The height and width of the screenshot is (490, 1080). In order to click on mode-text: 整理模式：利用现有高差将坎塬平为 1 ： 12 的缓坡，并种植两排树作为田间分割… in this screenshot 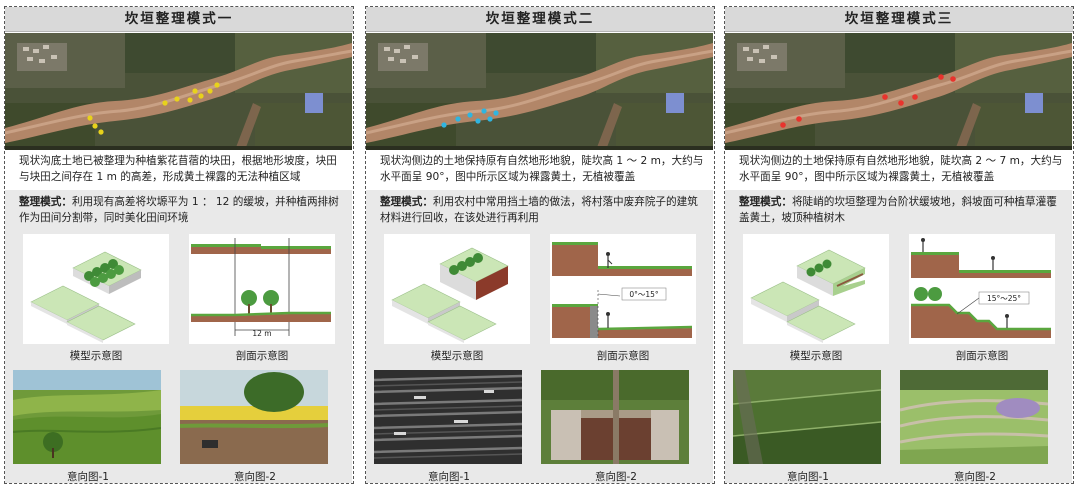, I will do `click(182, 210)`.